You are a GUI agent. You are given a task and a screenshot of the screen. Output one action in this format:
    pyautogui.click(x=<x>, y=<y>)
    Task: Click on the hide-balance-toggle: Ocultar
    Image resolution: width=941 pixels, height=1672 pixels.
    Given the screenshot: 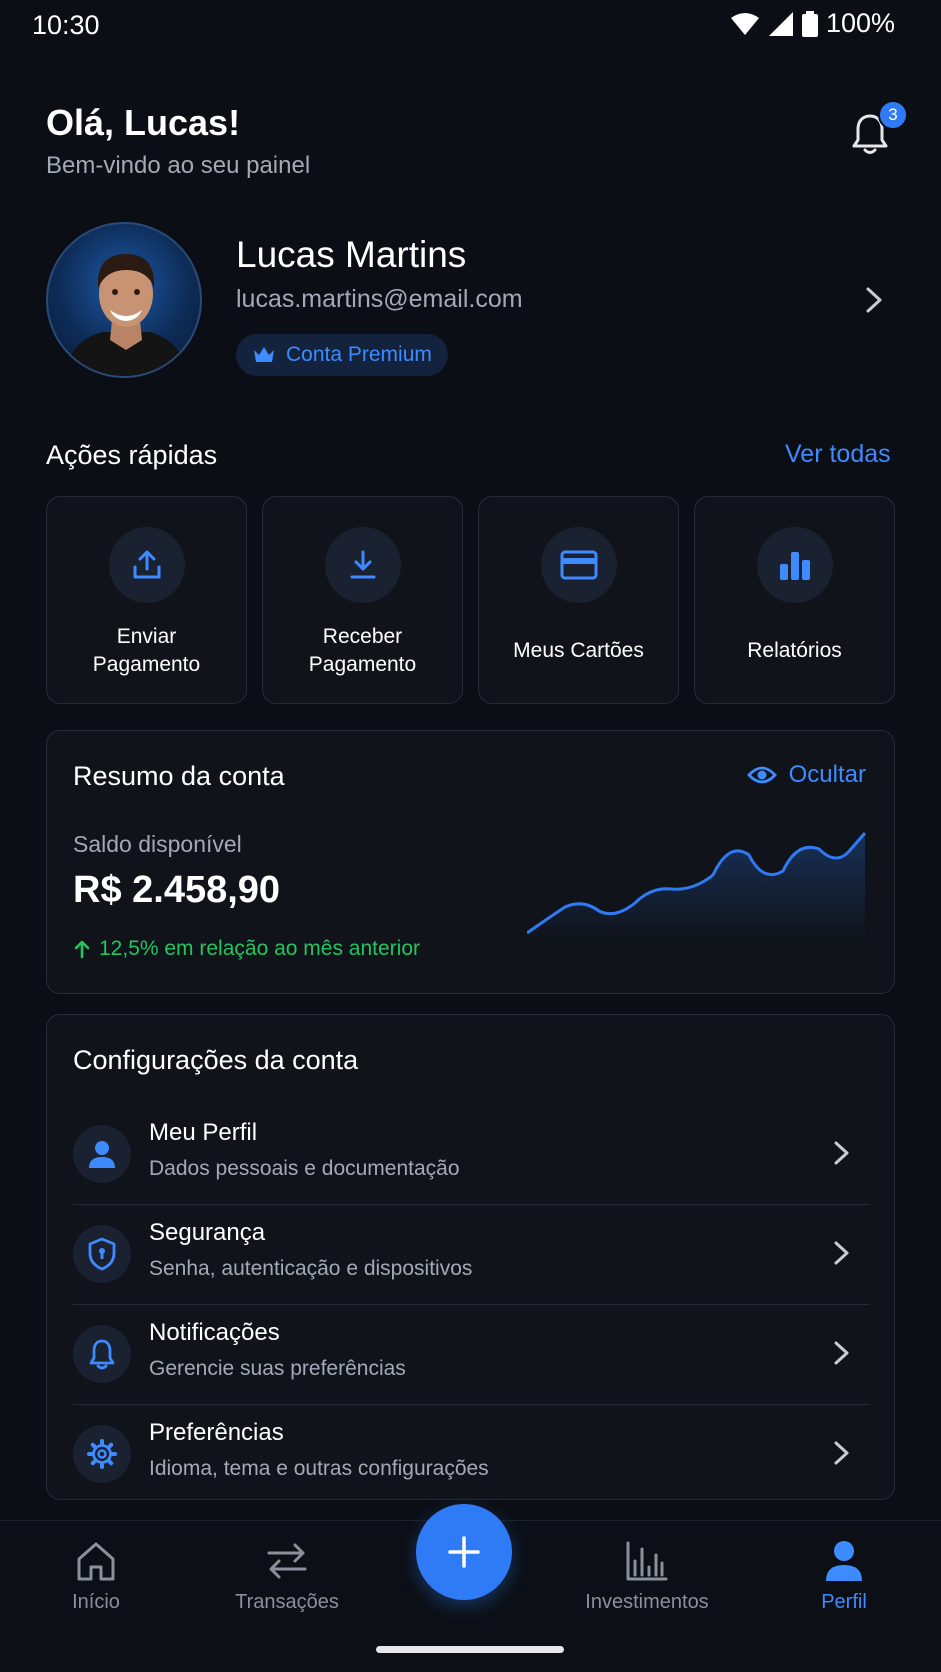 What is the action you would take?
    pyautogui.click(x=806, y=775)
    